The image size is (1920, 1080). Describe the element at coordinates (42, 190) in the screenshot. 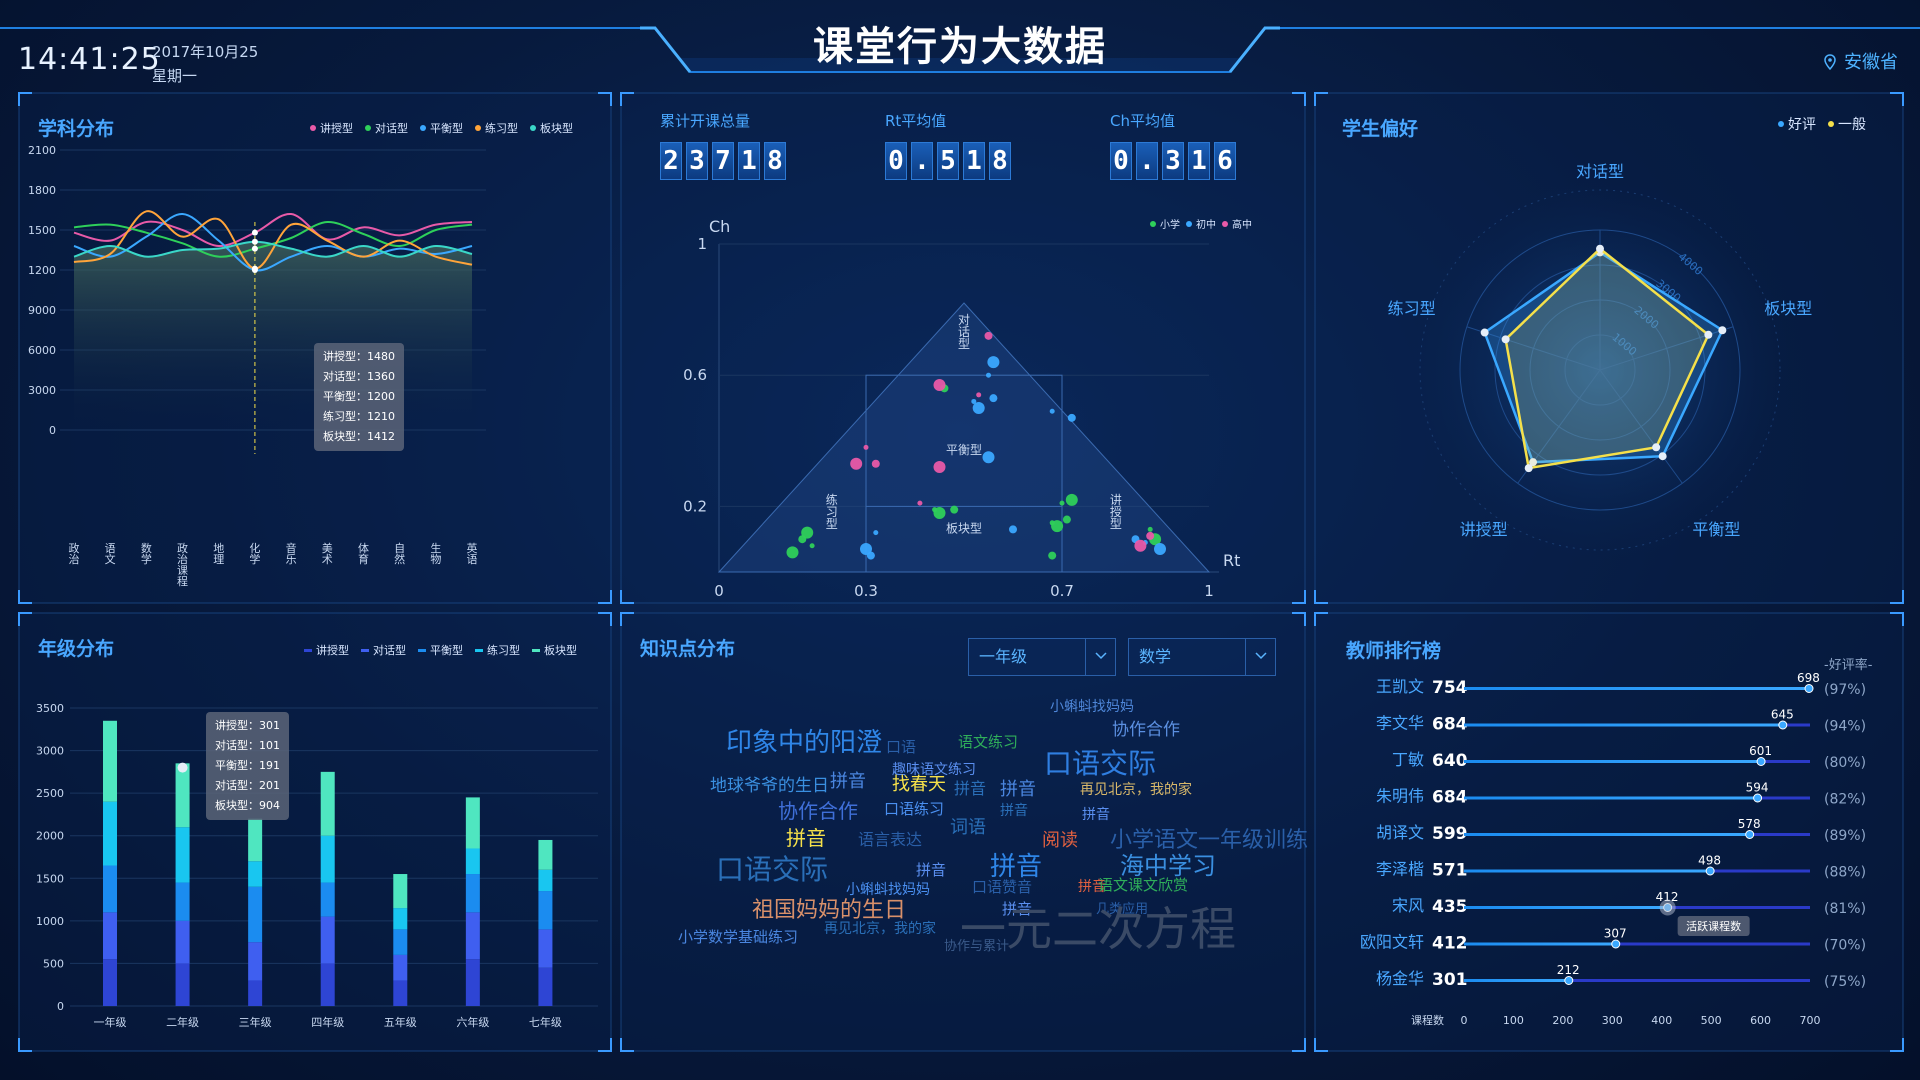

I see `y-tick-label: 1800` at that location.